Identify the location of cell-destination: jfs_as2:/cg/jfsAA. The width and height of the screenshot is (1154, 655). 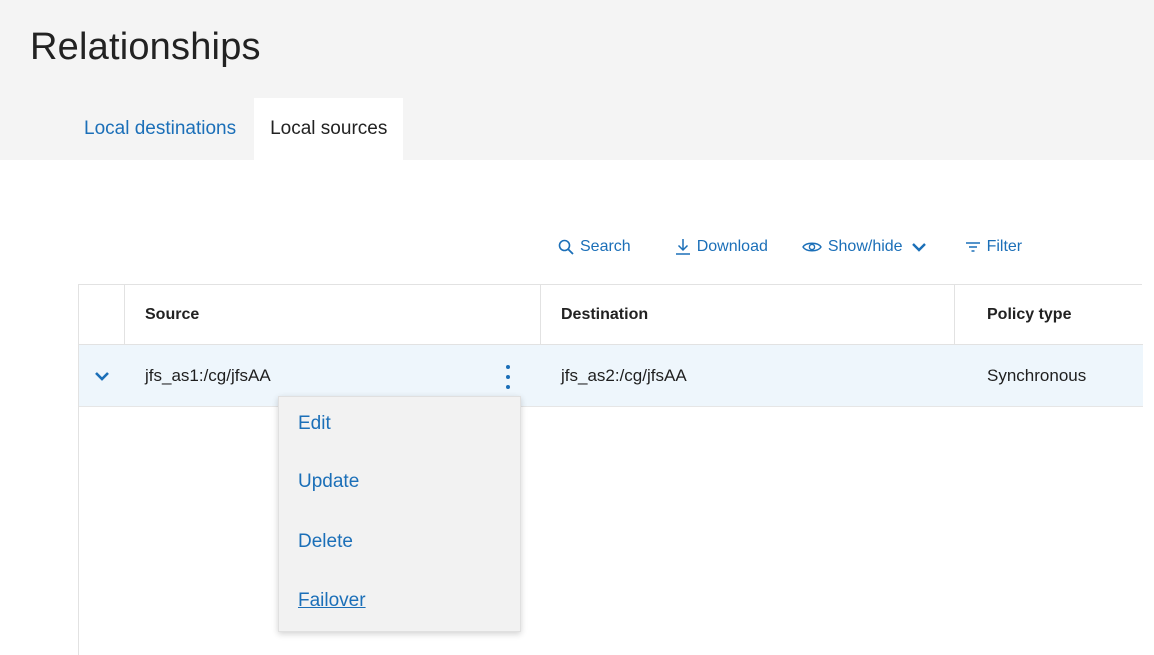
(624, 375).